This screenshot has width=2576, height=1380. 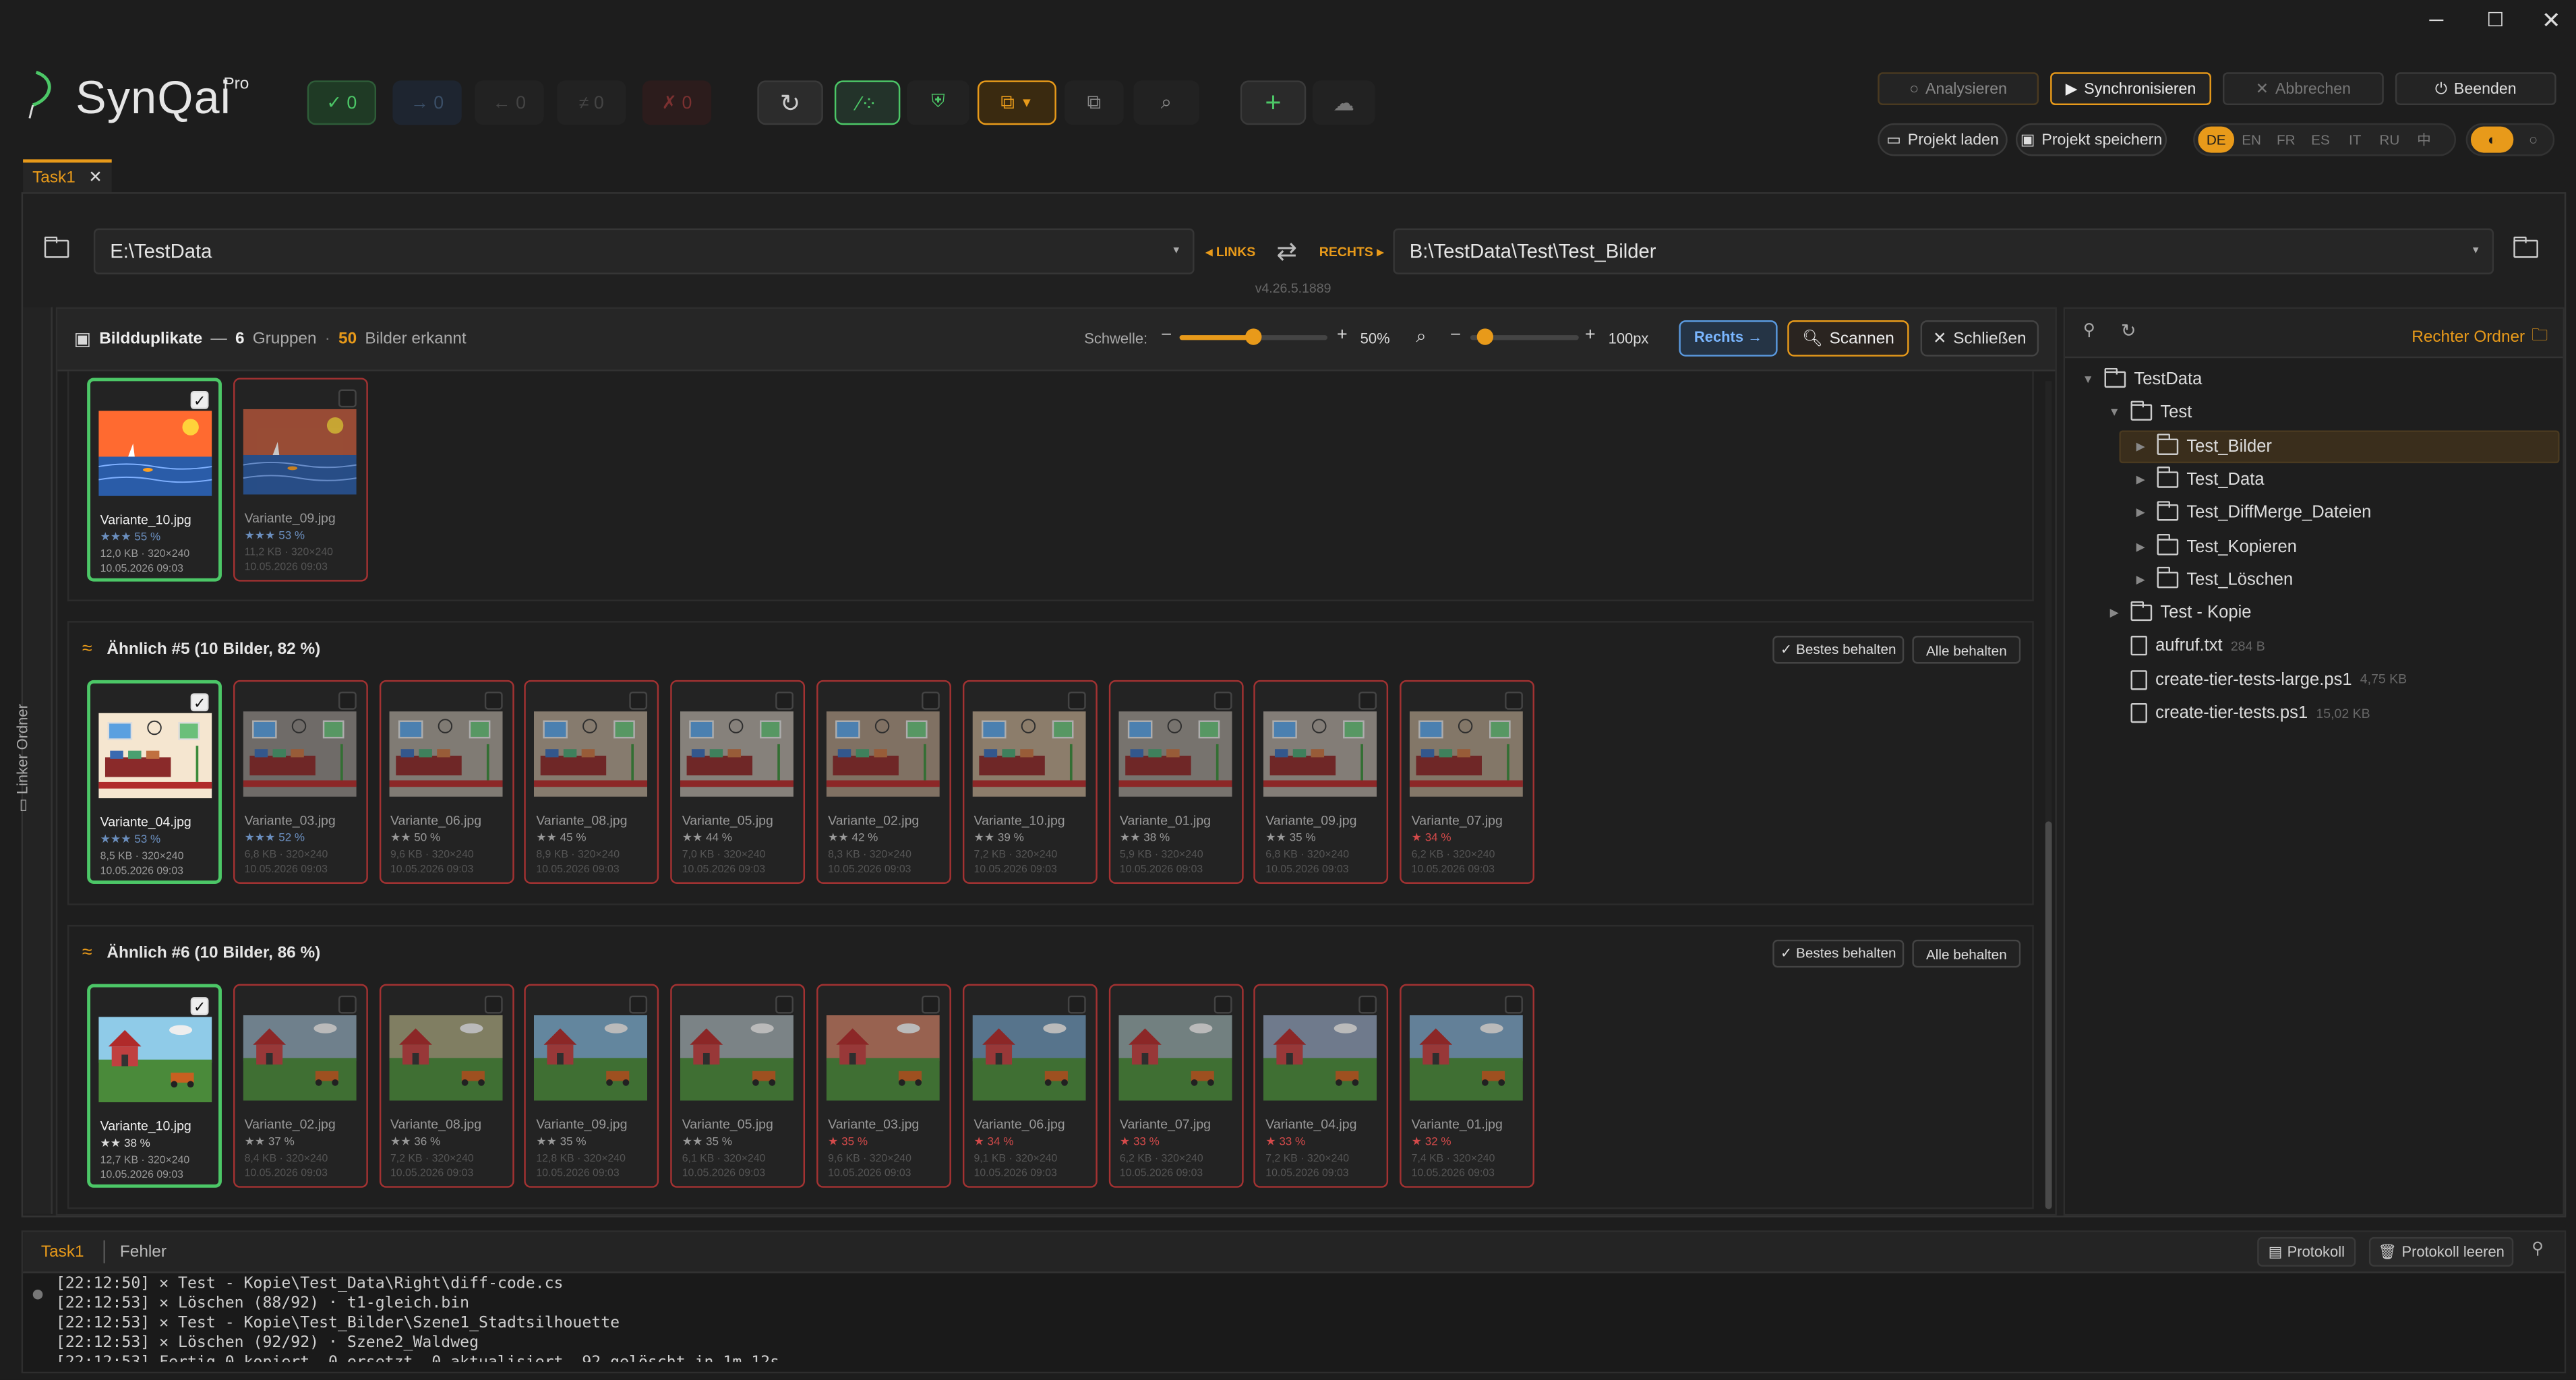 What do you see at coordinates (1485, 336) in the screenshot?
I see `zoom-slider-handle` at bounding box center [1485, 336].